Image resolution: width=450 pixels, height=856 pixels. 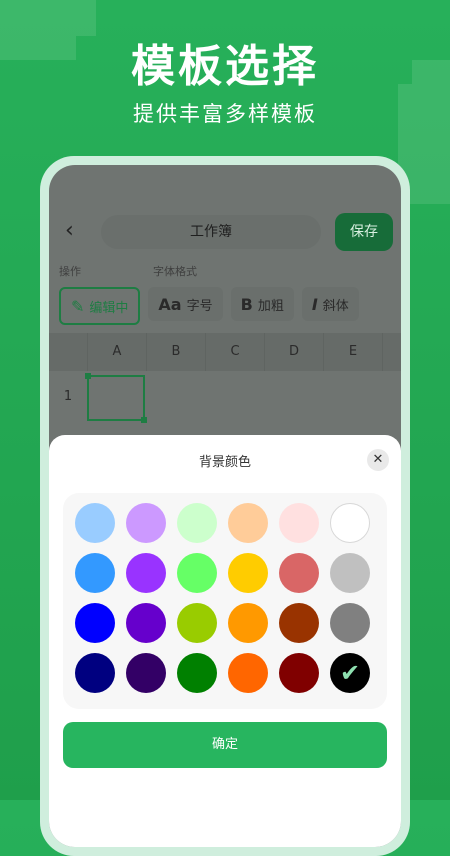 I want to click on column-header: A, so click(x=117, y=352).